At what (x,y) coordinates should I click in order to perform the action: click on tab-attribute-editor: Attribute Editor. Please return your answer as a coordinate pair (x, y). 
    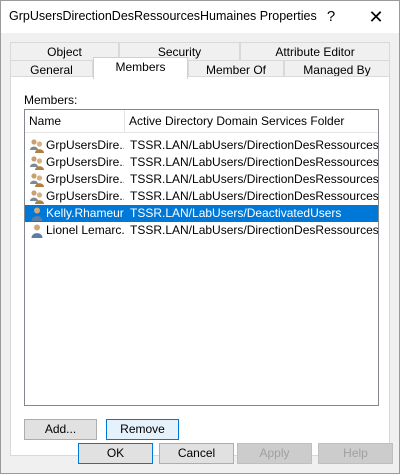
    Looking at the image, I should click on (315, 51).